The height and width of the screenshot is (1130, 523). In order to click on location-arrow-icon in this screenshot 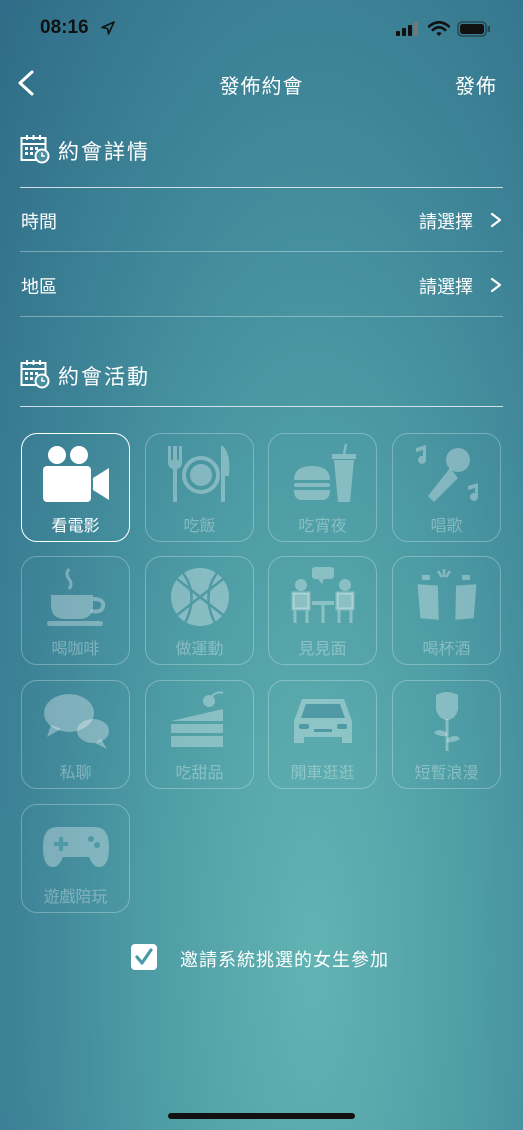, I will do `click(108, 28)`.